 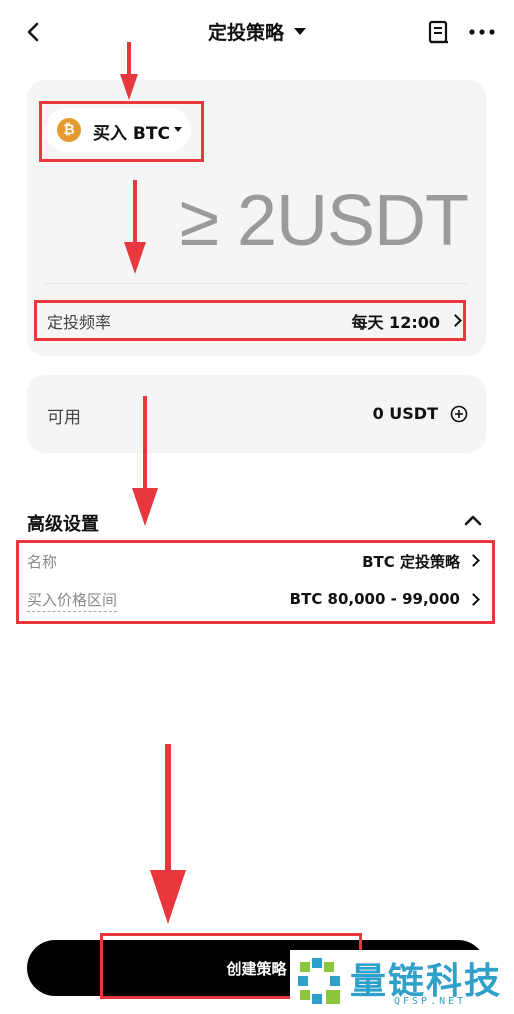 What do you see at coordinates (121, 131) in the screenshot?
I see `highlight-box-coin` at bounding box center [121, 131].